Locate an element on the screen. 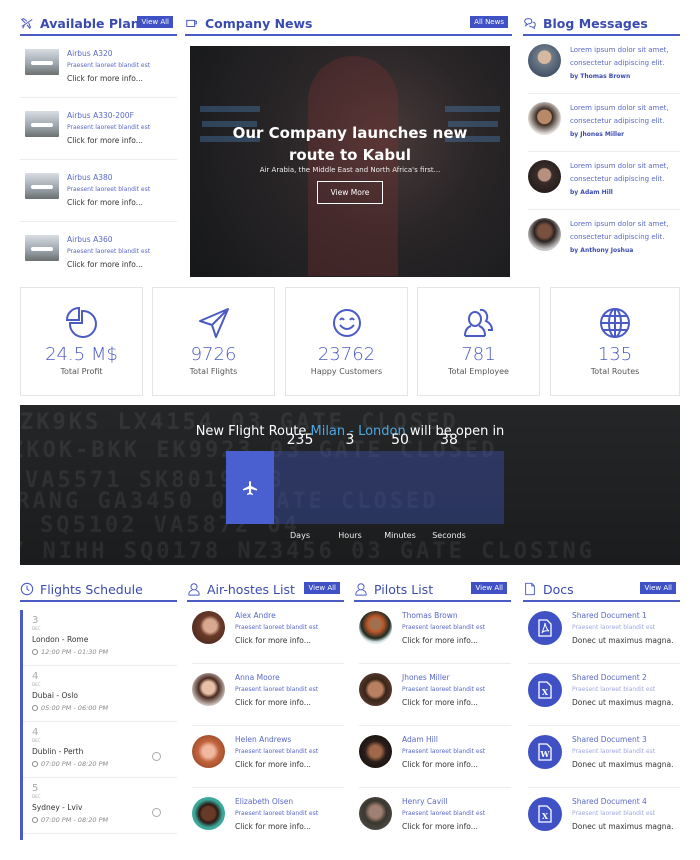  avatar is located at coordinates (544, 176).